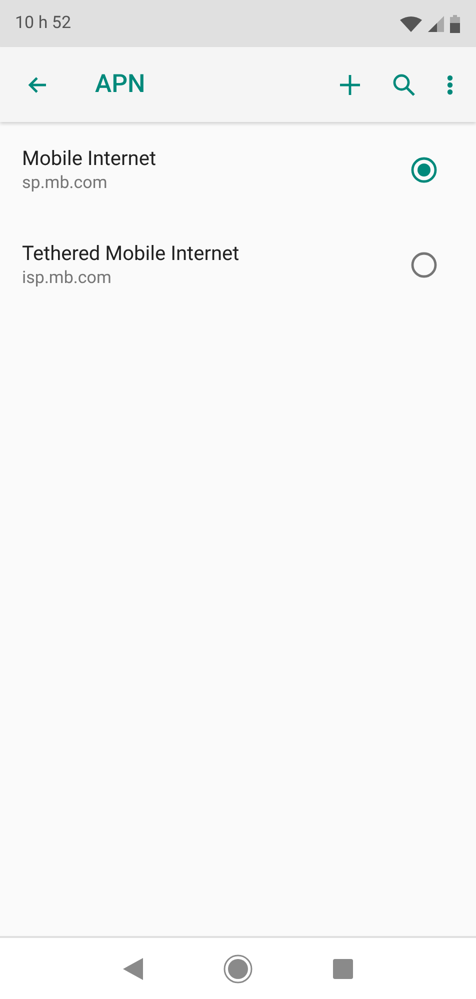 This screenshot has height=999, width=476. What do you see at coordinates (67, 278) in the screenshot?
I see `apn-address: isp.mb.com` at bounding box center [67, 278].